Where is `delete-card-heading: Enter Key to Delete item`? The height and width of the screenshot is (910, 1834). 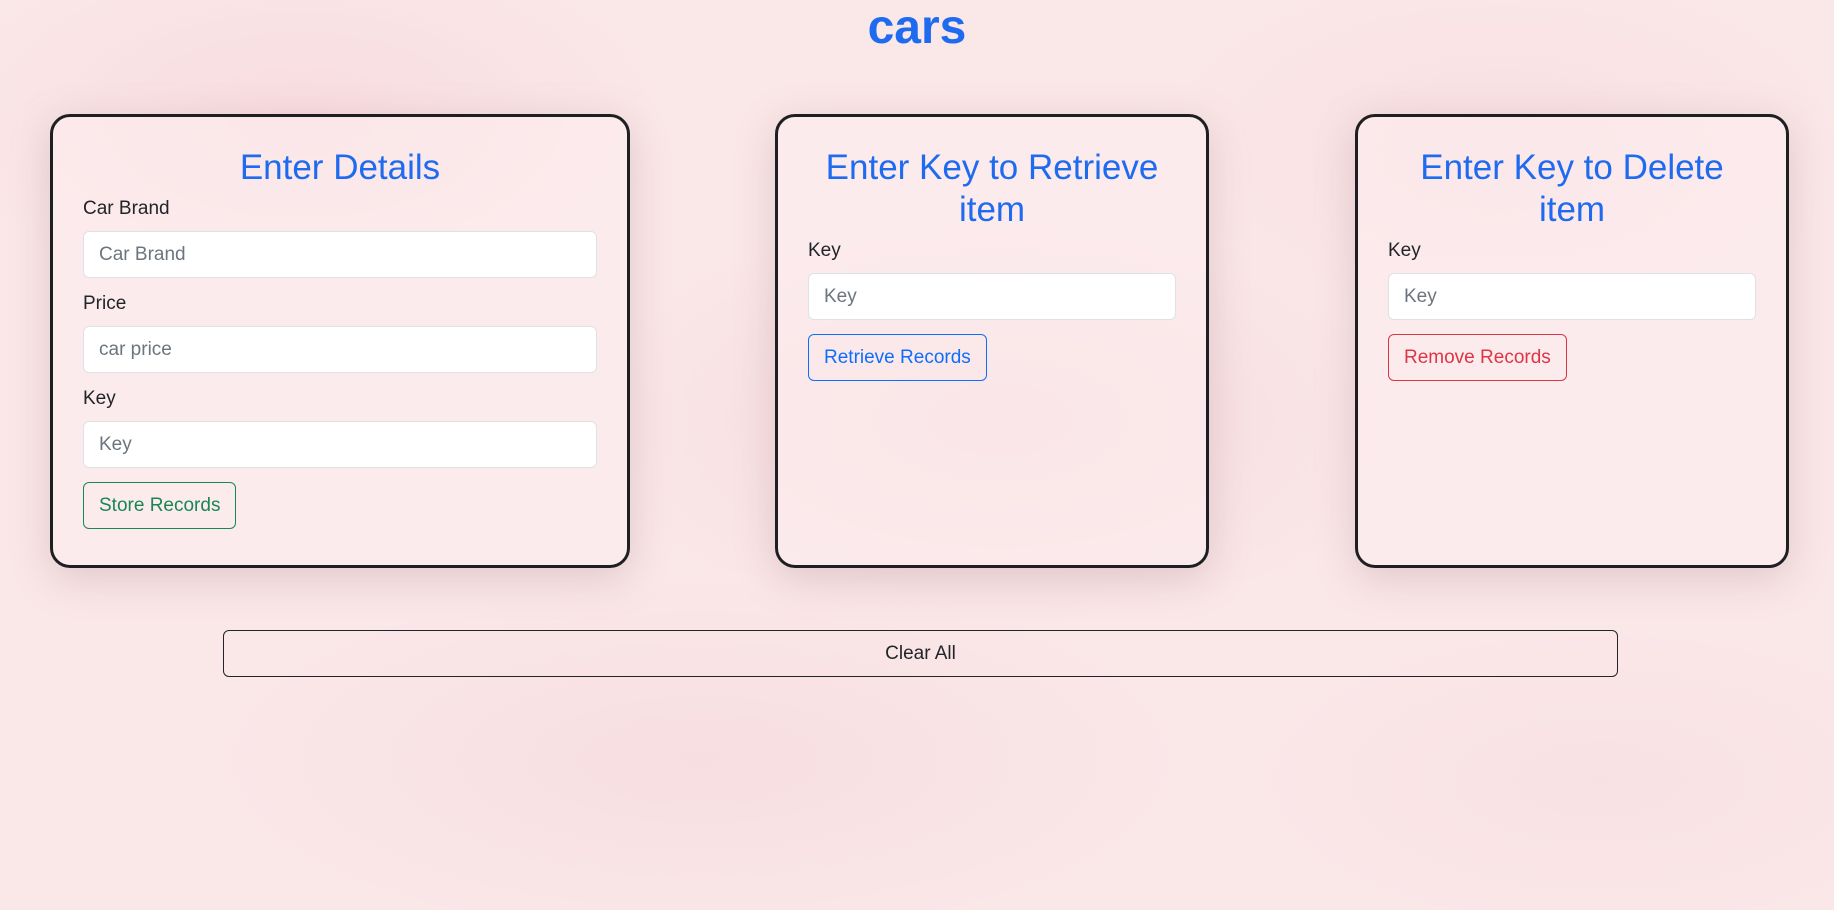 delete-card-heading: Enter Key to Delete item is located at coordinates (1572, 188).